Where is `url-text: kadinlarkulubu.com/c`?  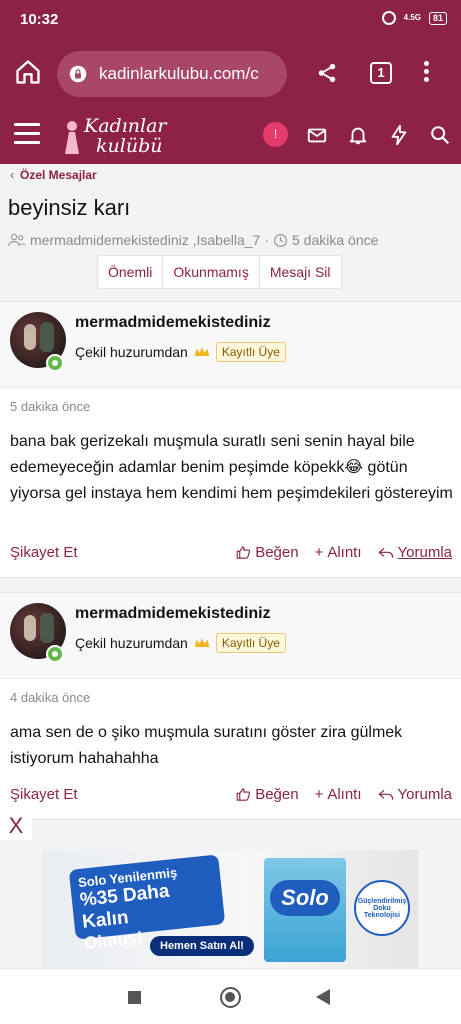 url-text: kadinlarkulubu.com/c is located at coordinates (179, 73).